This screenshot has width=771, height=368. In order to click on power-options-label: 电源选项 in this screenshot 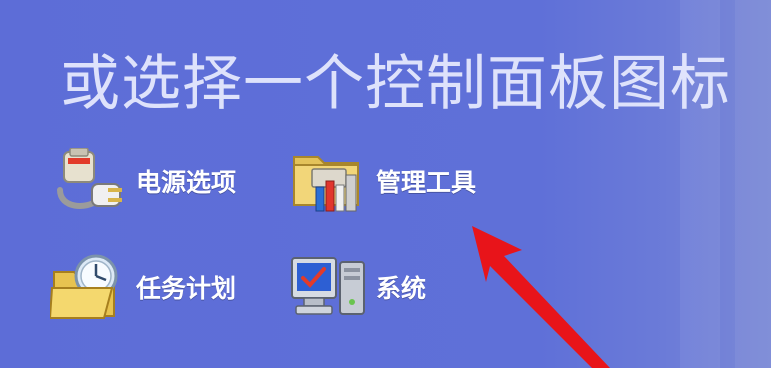, I will do `click(186, 182)`.